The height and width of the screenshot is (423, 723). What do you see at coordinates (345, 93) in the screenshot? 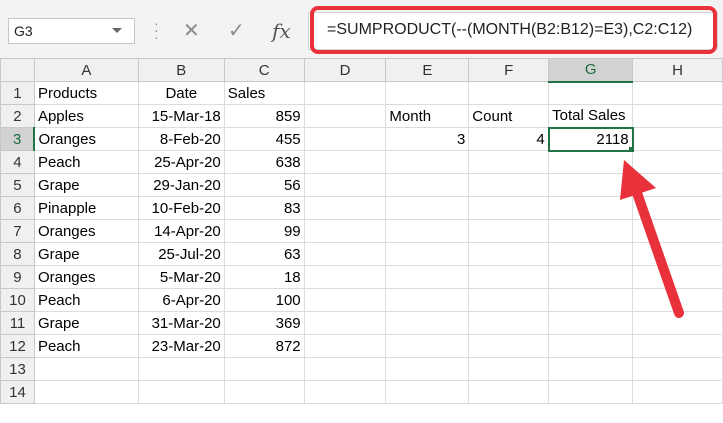
I see `cell-d1` at bounding box center [345, 93].